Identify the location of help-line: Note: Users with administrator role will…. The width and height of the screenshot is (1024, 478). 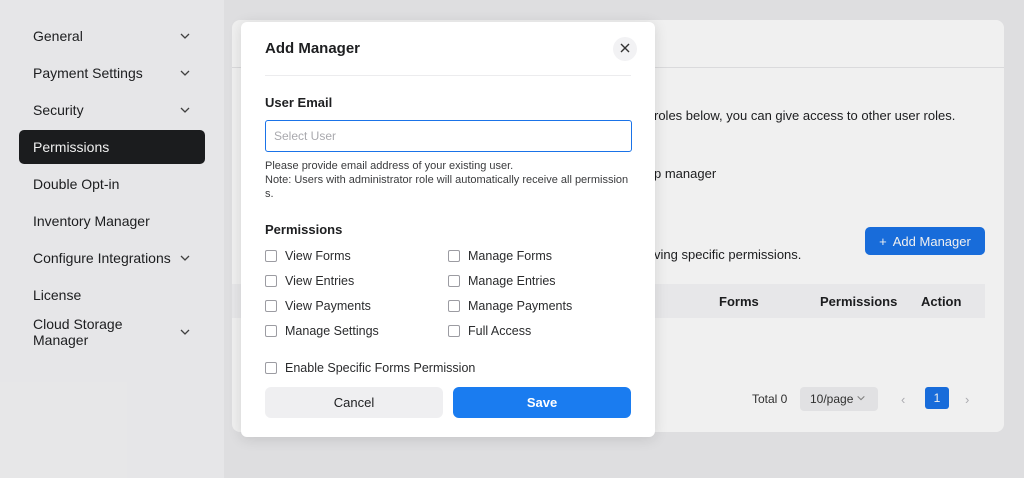
(447, 180).